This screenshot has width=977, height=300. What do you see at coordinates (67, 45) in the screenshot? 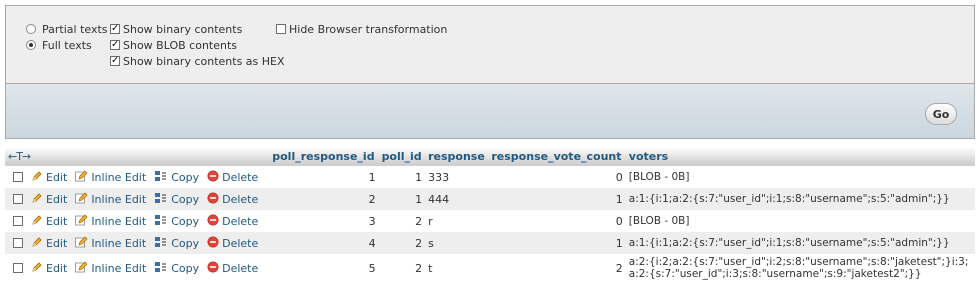
I see `full-texts-option: Full texts` at bounding box center [67, 45].